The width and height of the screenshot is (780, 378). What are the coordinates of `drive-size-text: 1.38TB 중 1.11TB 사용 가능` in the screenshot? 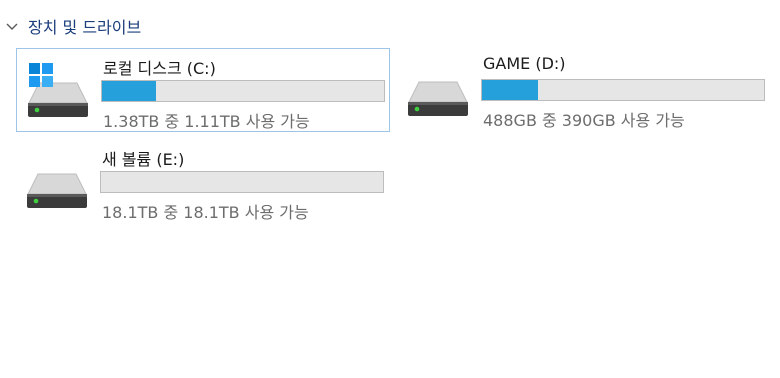 It's located at (206, 121).